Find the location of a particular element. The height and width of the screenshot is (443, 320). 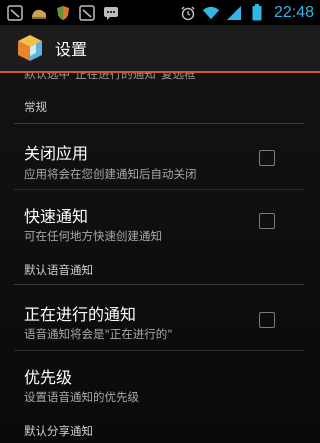

category-header-general: 常规 is located at coordinates (159, 111).